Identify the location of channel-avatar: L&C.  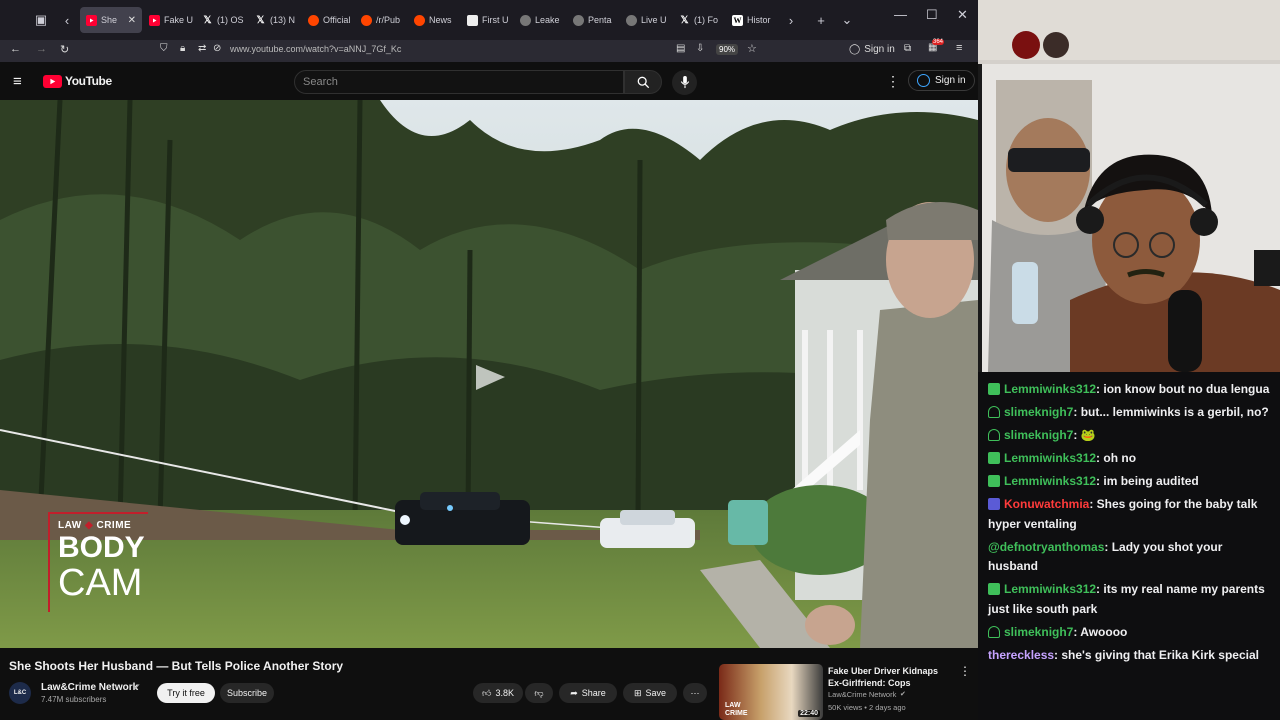
(20, 693).